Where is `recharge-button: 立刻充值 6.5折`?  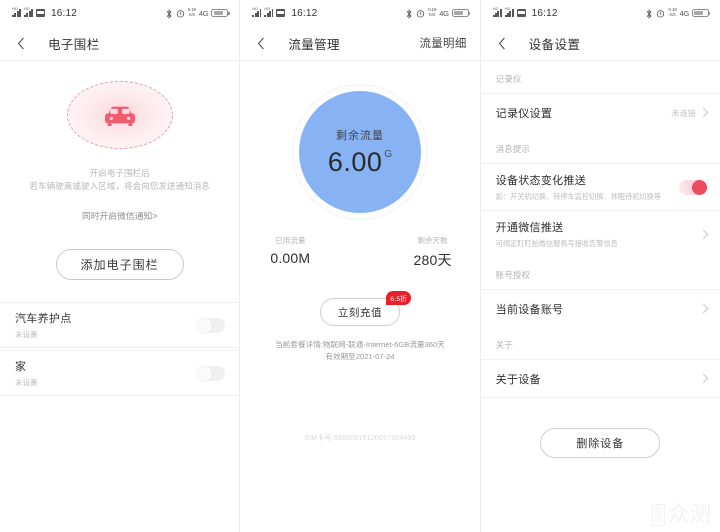
recharge-button: 立刻充值 6.5折 is located at coordinates (365, 308).